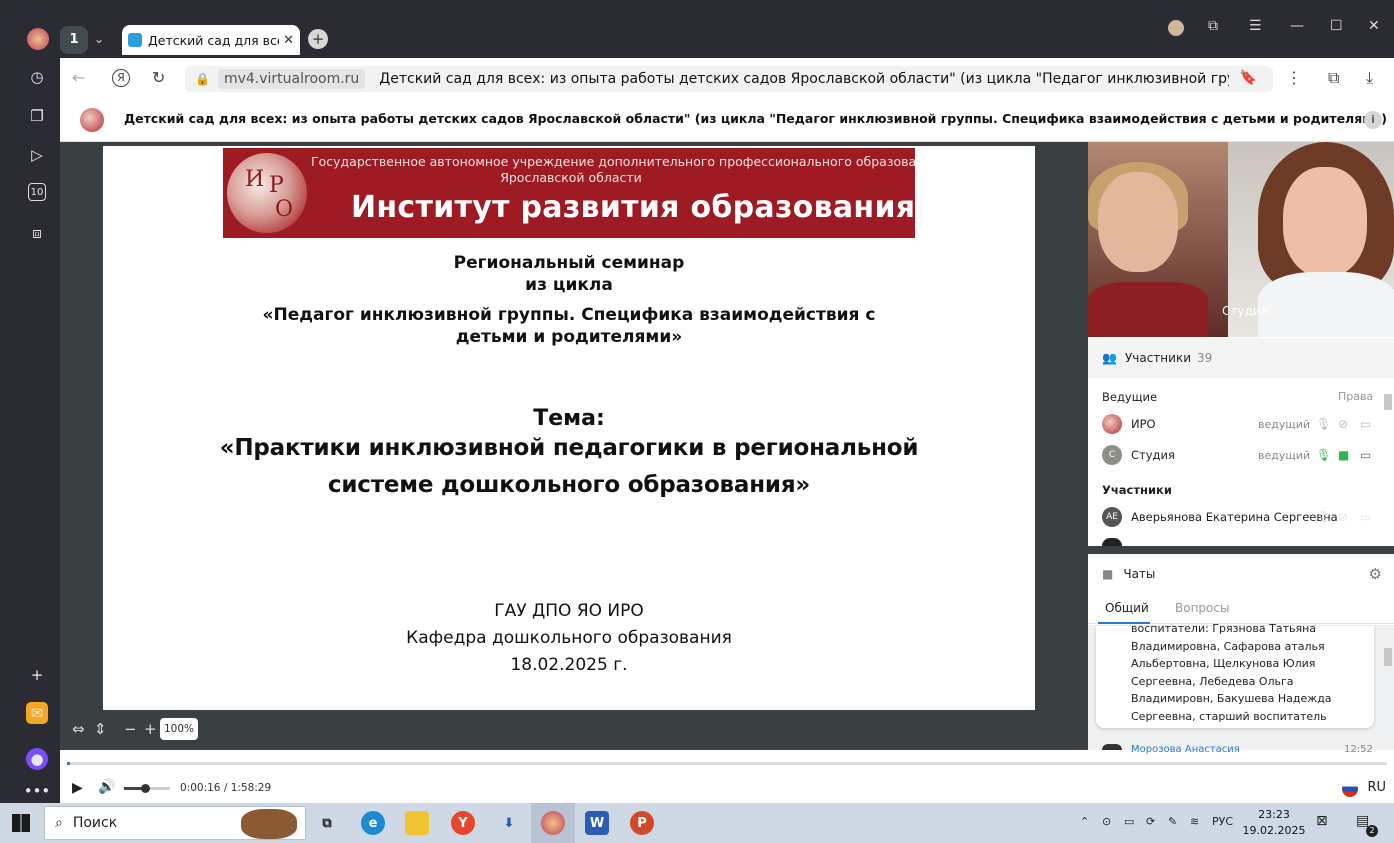 Image resolution: width=1394 pixels, height=843 pixels. I want to click on participants-header: 👥 Участники 39, so click(1241, 358).